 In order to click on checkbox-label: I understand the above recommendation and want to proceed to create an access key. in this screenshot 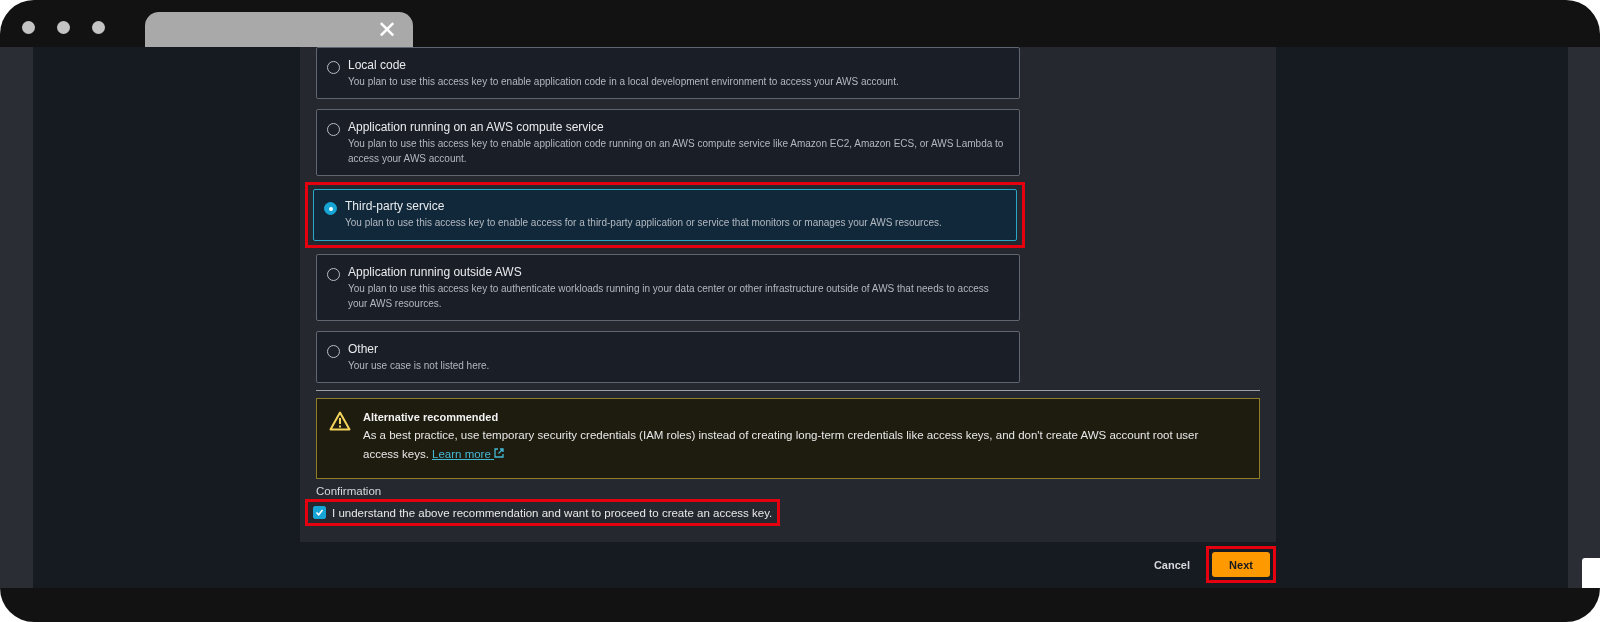, I will do `click(552, 512)`.